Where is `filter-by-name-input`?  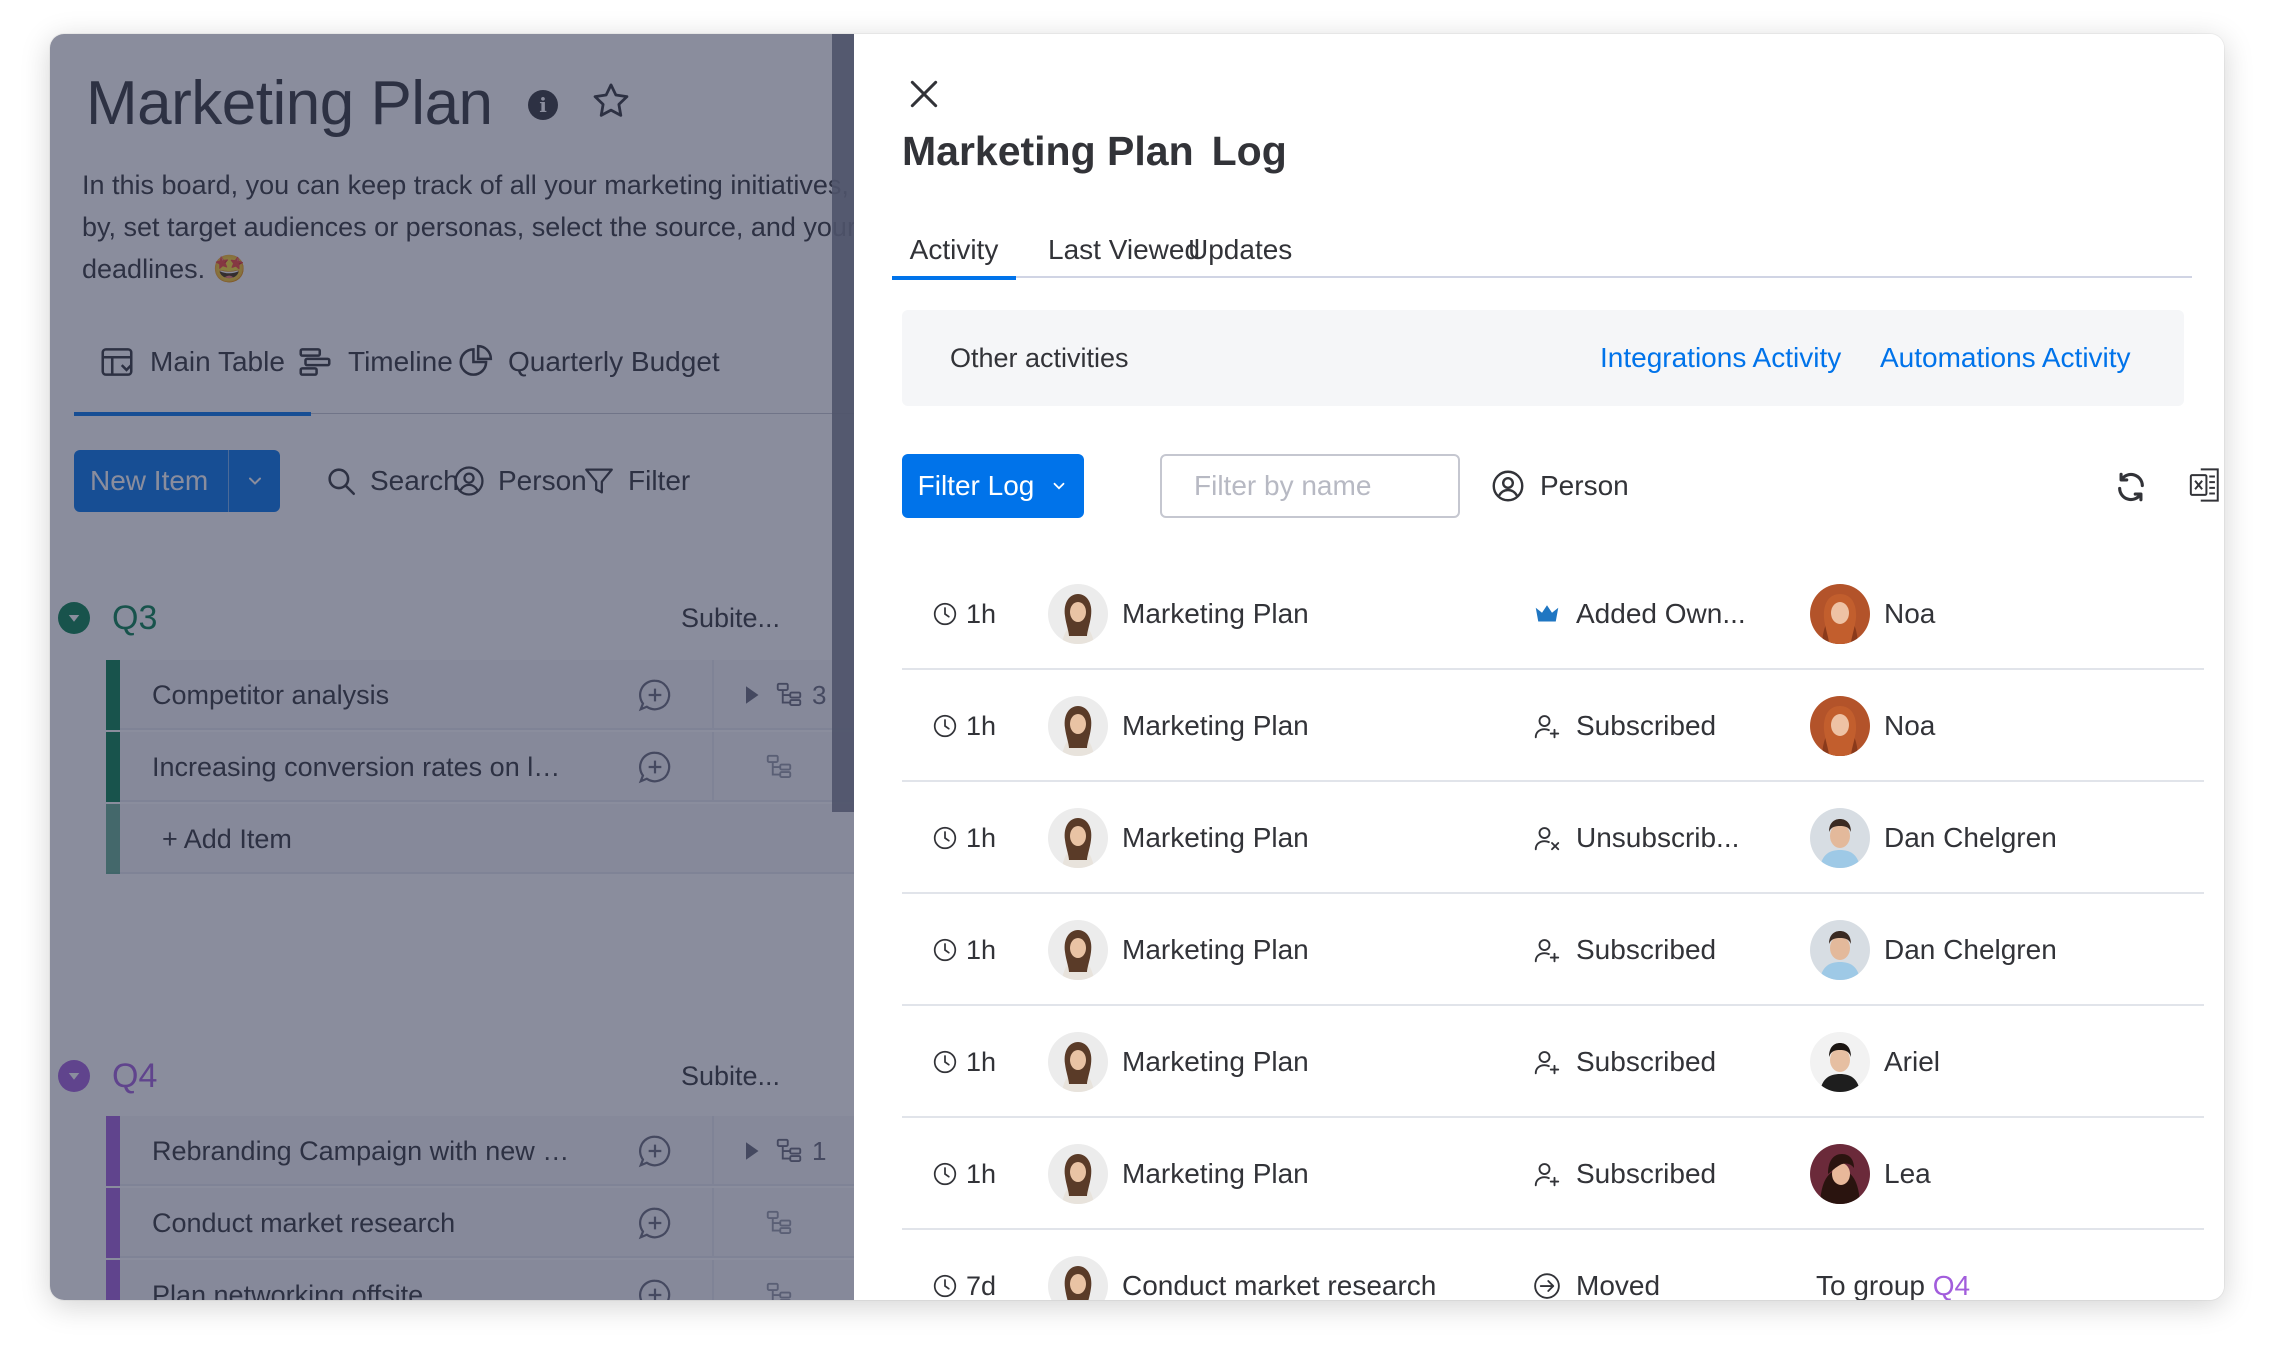
filter-by-name-input is located at coordinates (1310, 486).